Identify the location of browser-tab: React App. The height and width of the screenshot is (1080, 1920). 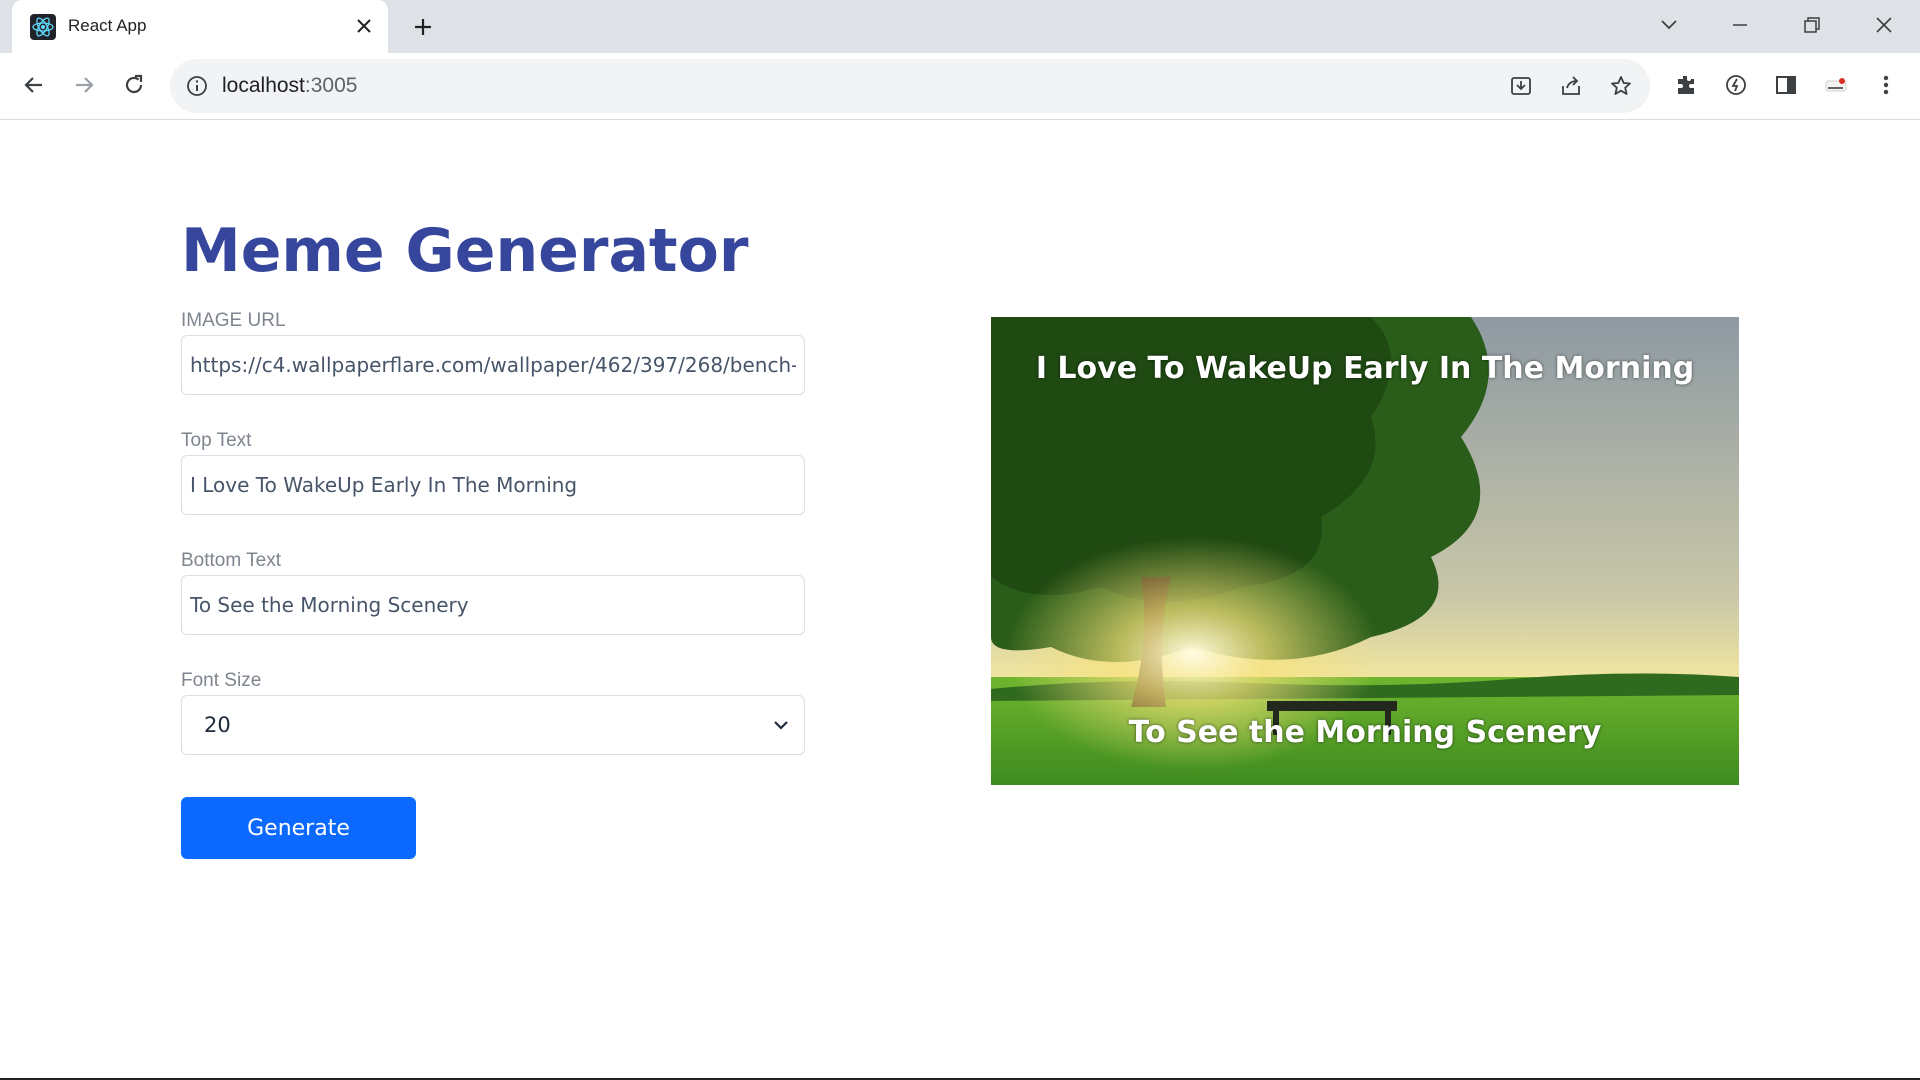
(200, 26).